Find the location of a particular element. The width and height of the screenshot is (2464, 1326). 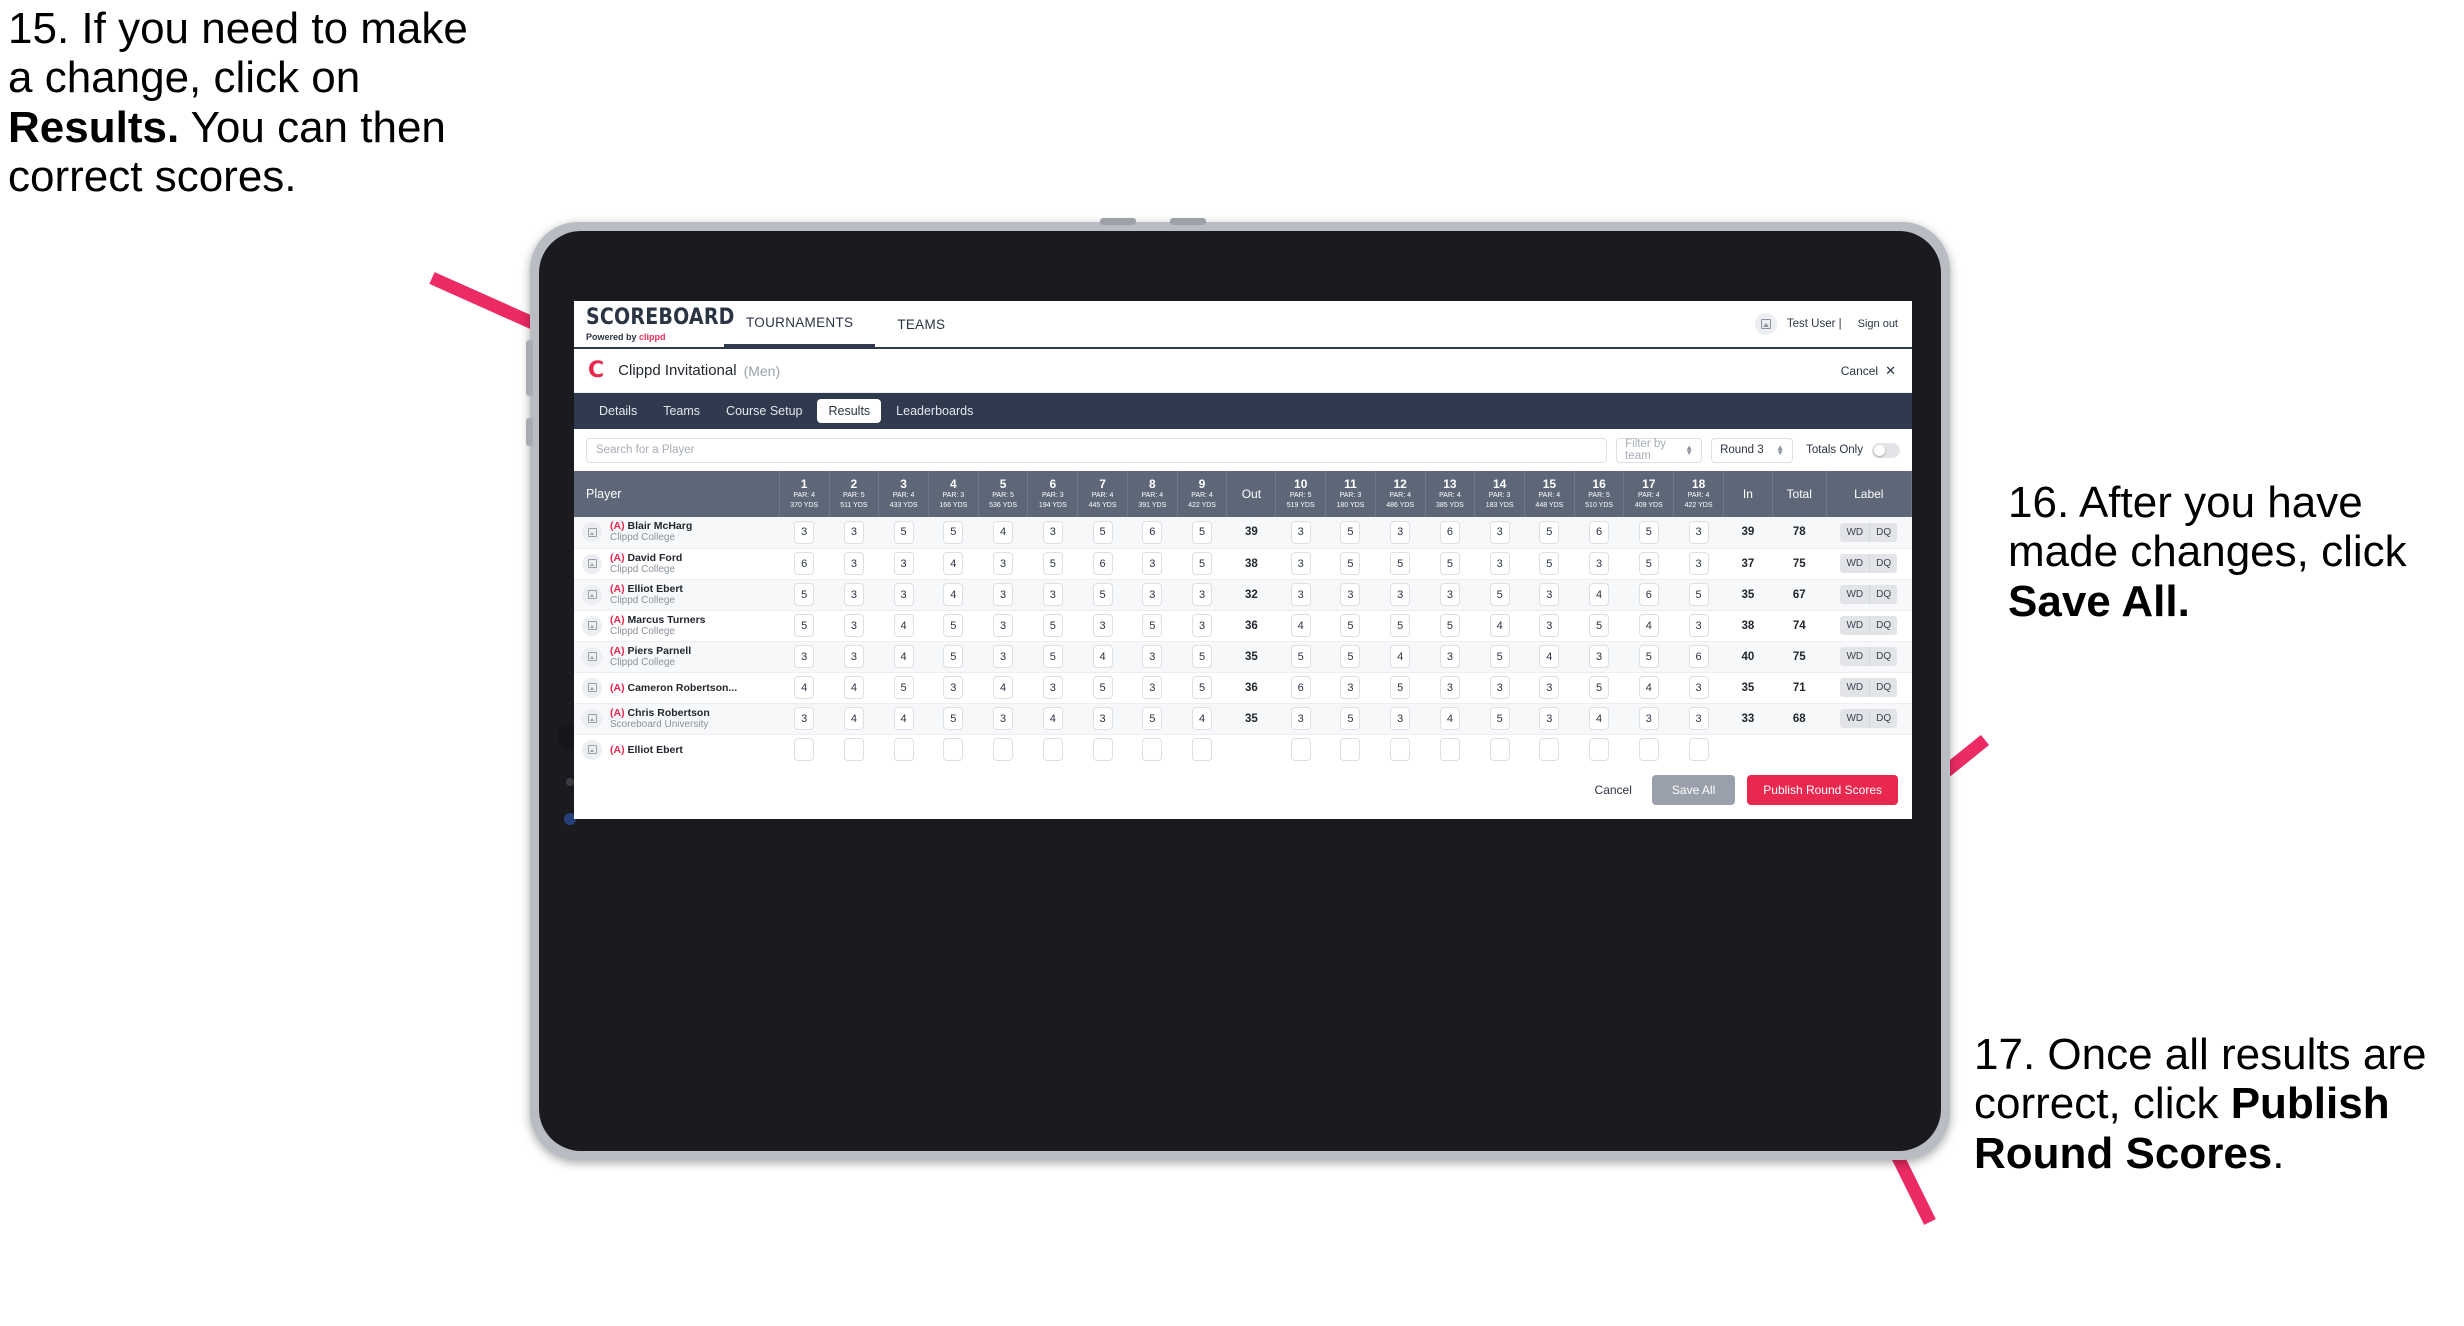

close-tournament-button: Cancel ✕ is located at coordinates (1868, 371).